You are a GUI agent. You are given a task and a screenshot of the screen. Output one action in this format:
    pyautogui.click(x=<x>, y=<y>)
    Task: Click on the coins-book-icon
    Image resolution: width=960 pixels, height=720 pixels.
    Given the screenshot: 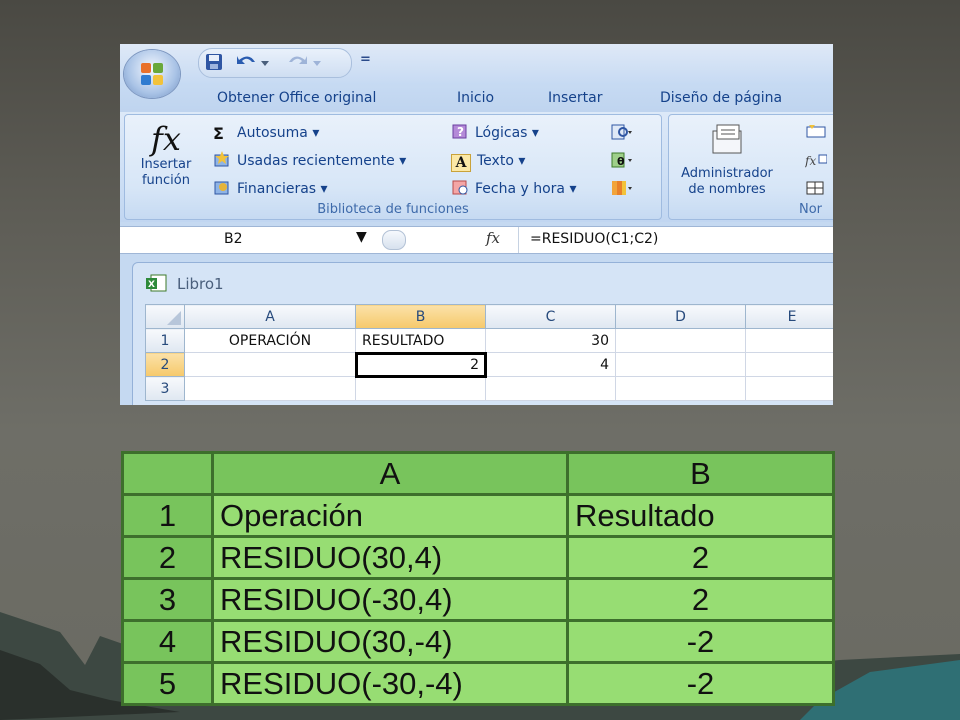 What is the action you would take?
    pyautogui.click(x=221, y=188)
    